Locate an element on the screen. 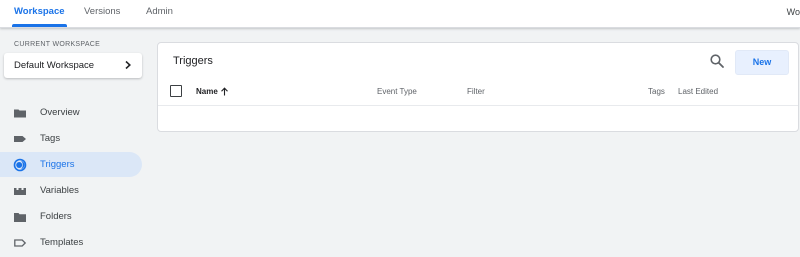  new-trigger-button: New is located at coordinates (762, 62).